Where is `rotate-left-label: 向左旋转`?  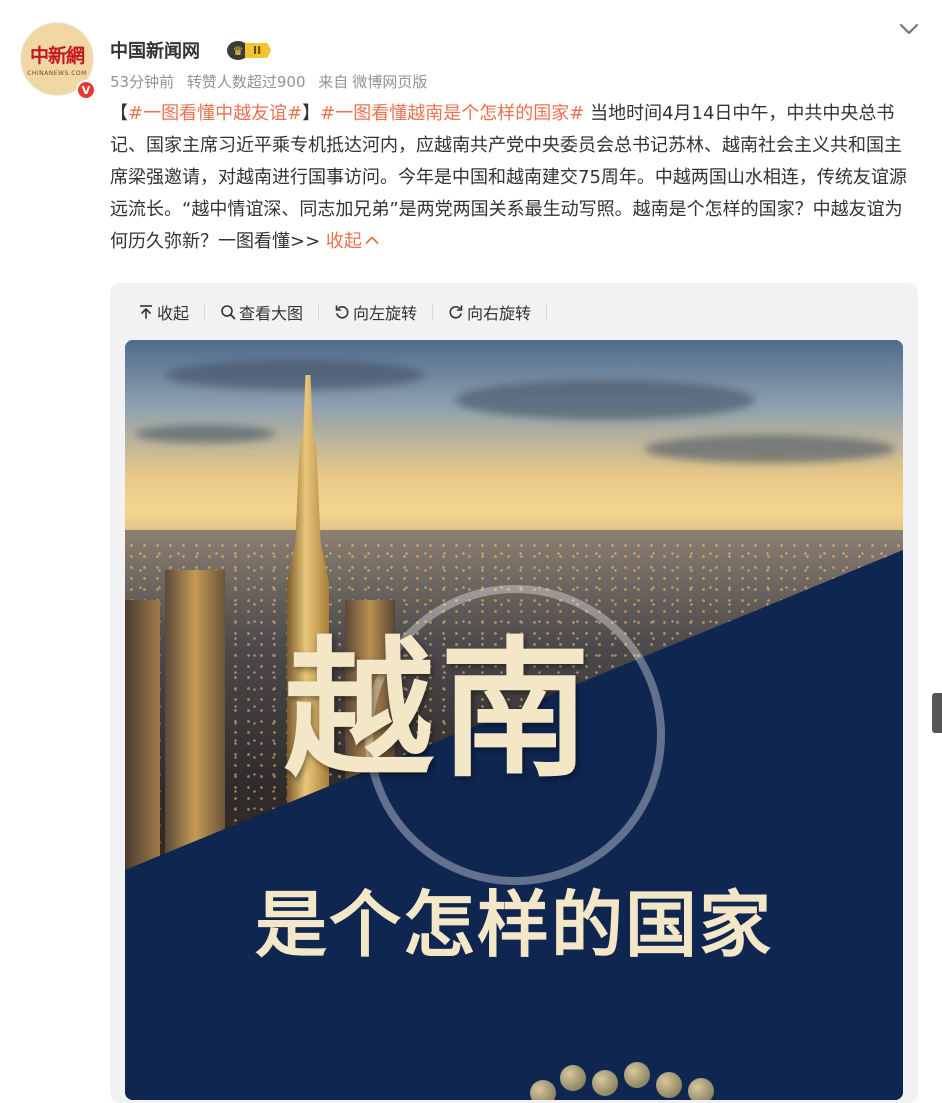 rotate-left-label: 向左旋转 is located at coordinates (385, 313).